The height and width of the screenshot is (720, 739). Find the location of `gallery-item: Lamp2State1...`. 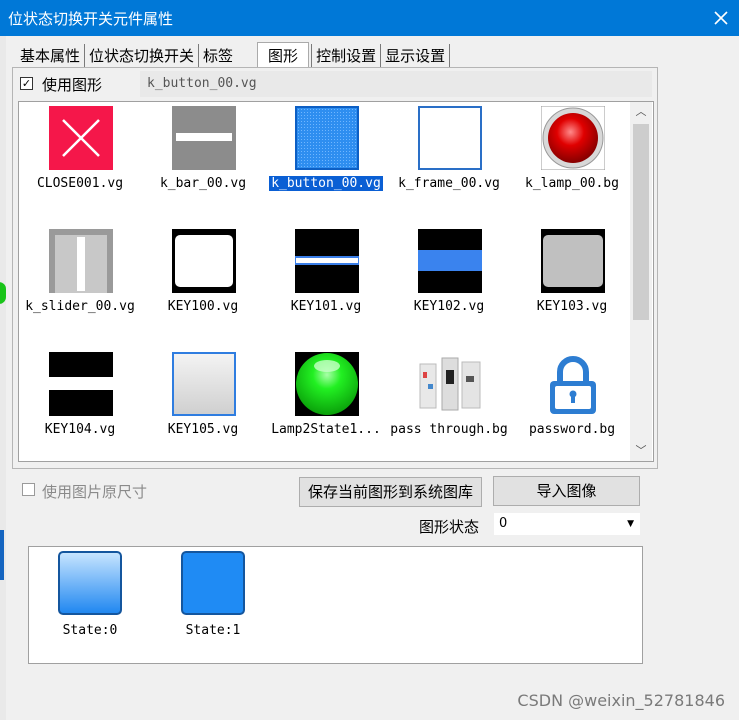

gallery-item: Lamp2State1... is located at coordinates (326, 405).